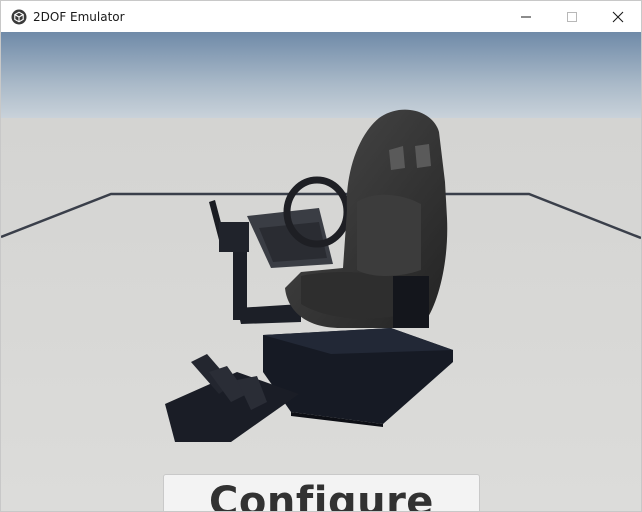 Image resolution: width=642 pixels, height=512 pixels. Describe the element at coordinates (321, 16) in the screenshot. I see `title-bar: 2DOF Emulator` at that location.